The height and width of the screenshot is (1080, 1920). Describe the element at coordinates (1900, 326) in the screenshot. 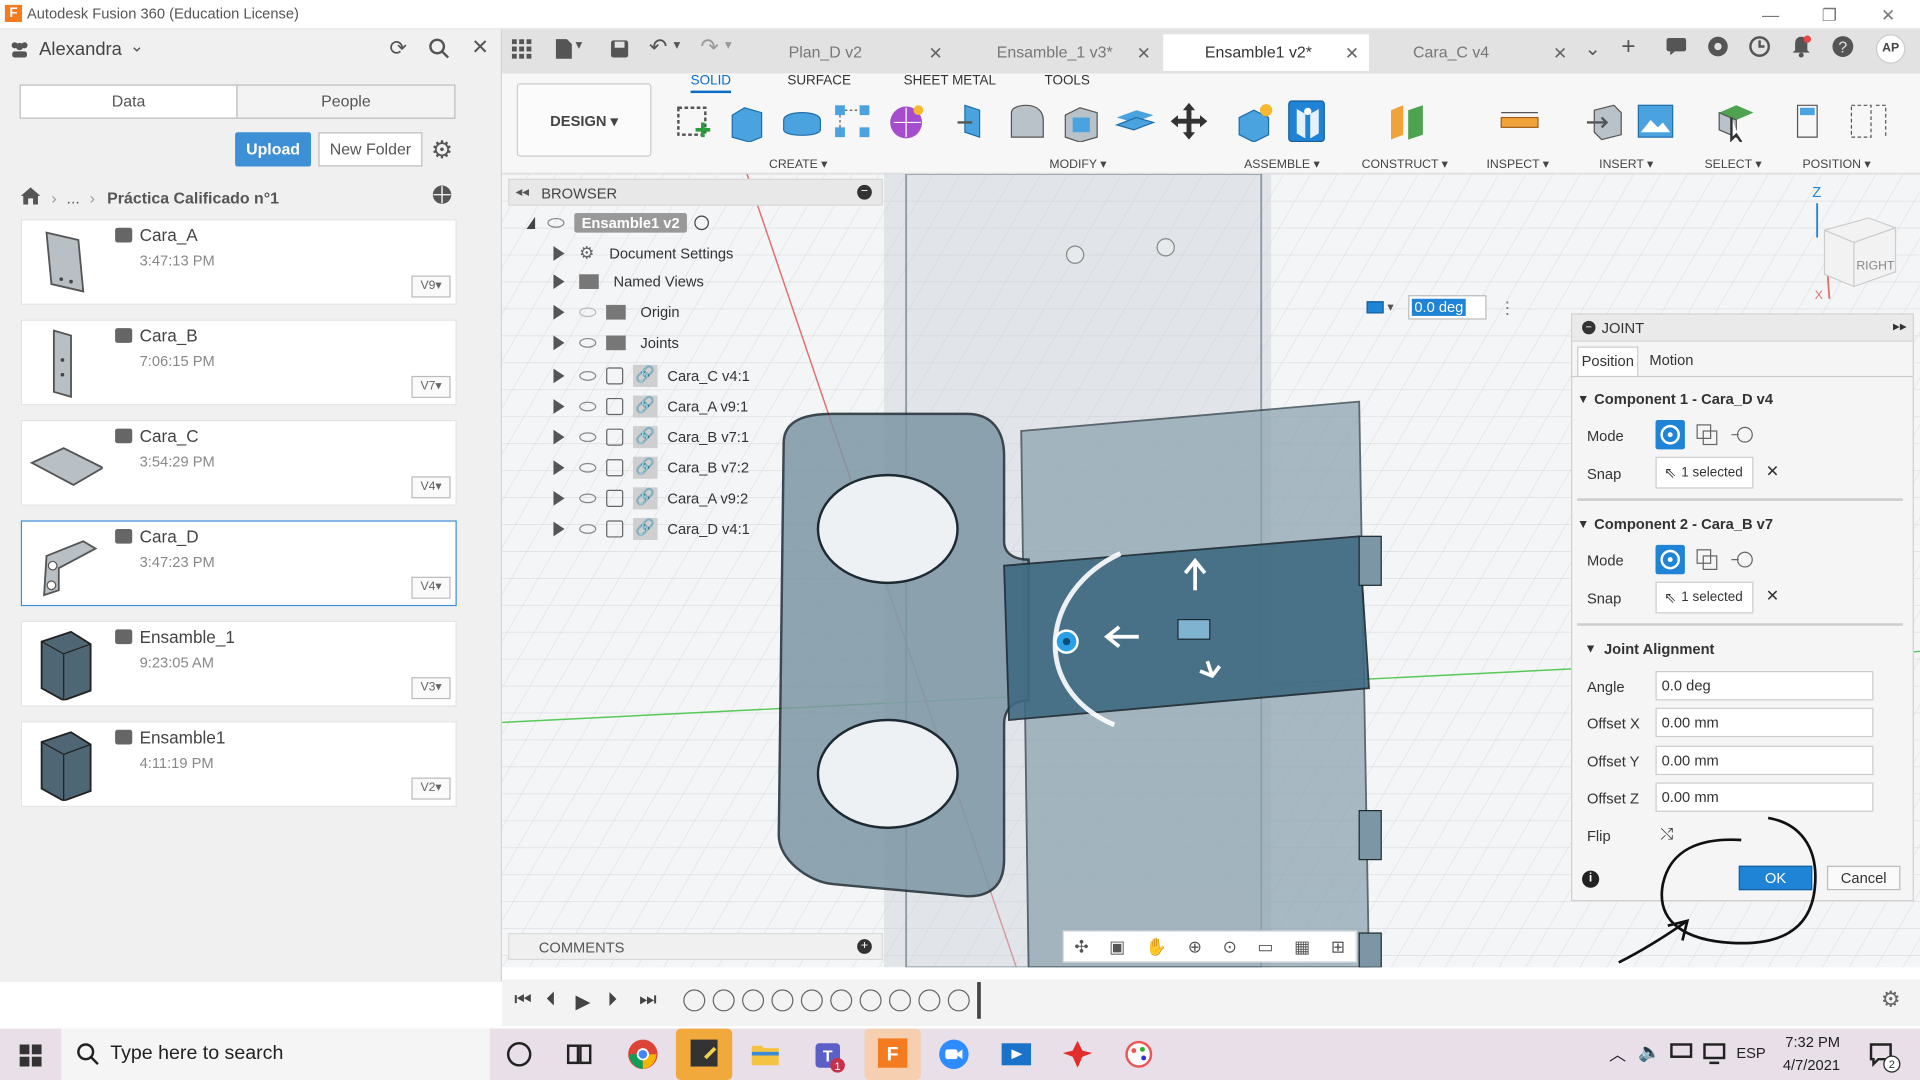

I see `expand-dialog-icon: ▸▸` at that location.